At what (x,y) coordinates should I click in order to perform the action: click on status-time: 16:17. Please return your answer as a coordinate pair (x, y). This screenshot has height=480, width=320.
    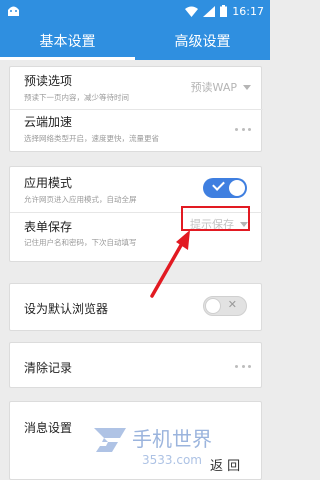
    Looking at the image, I should click on (248, 11).